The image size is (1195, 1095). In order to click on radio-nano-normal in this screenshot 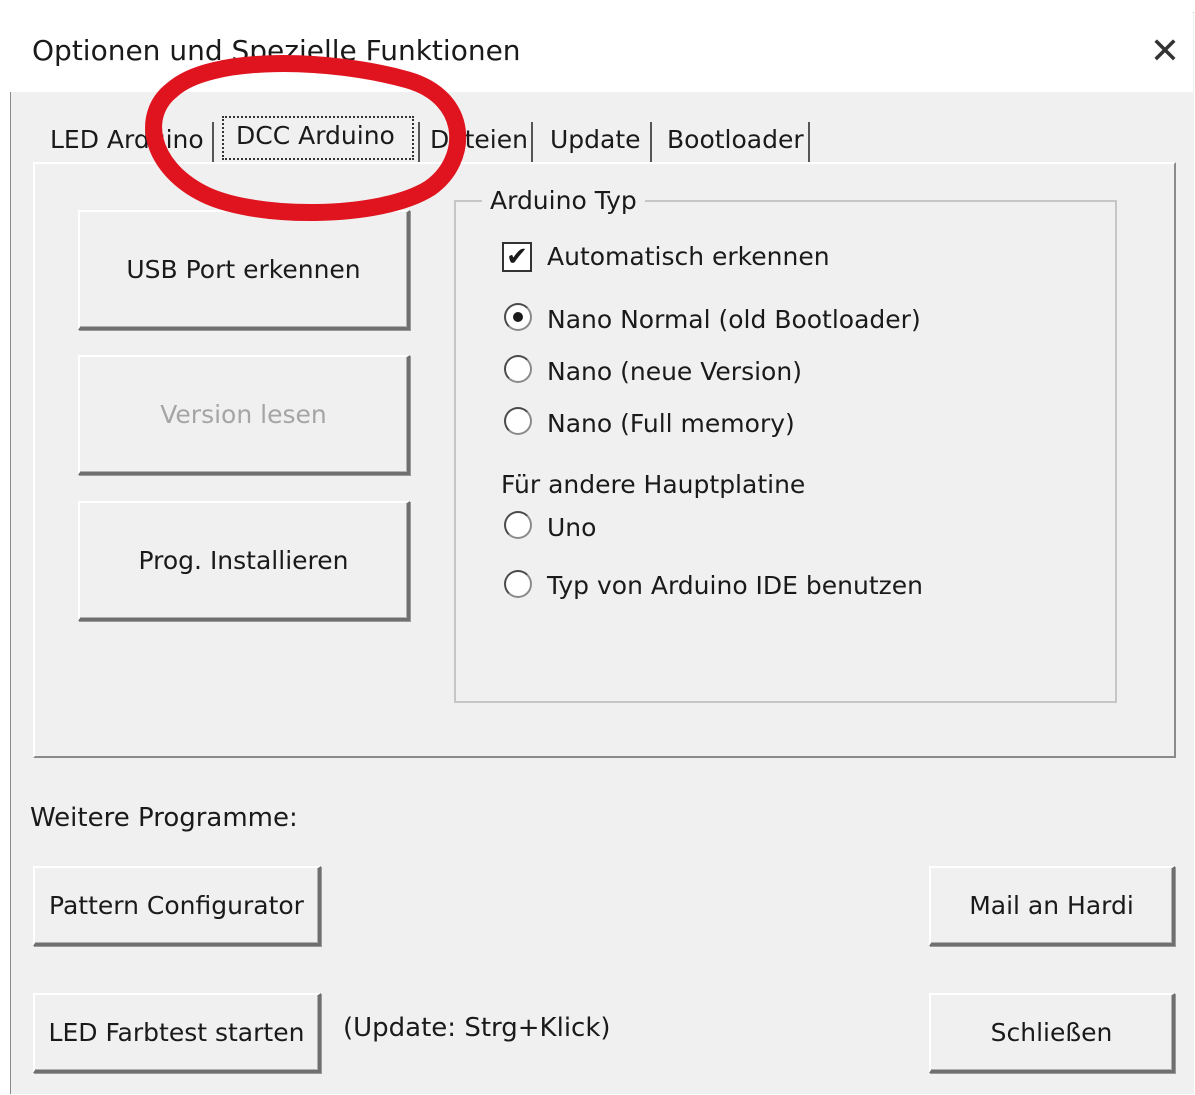, I will do `click(518, 317)`.